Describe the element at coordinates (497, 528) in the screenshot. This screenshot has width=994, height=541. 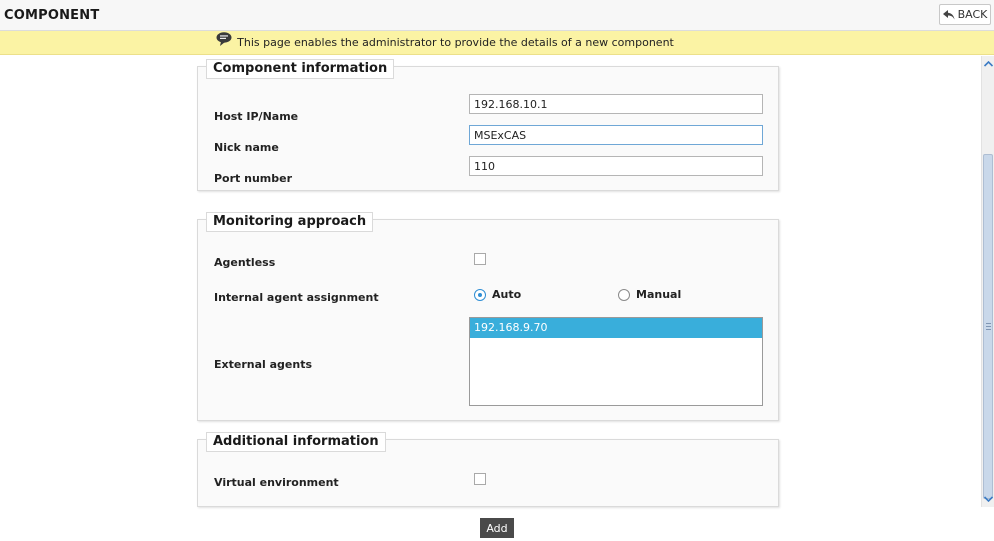
I see `add-button: Add` at that location.